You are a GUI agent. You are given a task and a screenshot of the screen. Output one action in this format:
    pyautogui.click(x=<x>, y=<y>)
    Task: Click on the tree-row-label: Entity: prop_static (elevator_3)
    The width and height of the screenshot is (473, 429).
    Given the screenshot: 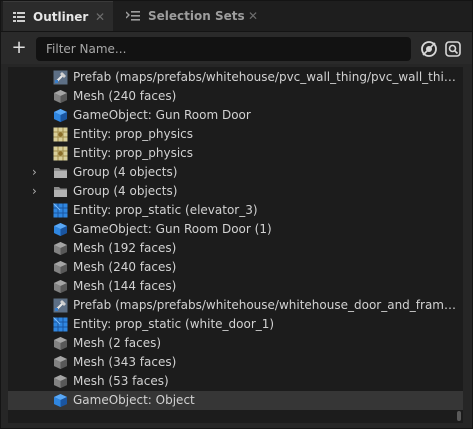 What is the action you would take?
    pyautogui.click(x=165, y=210)
    